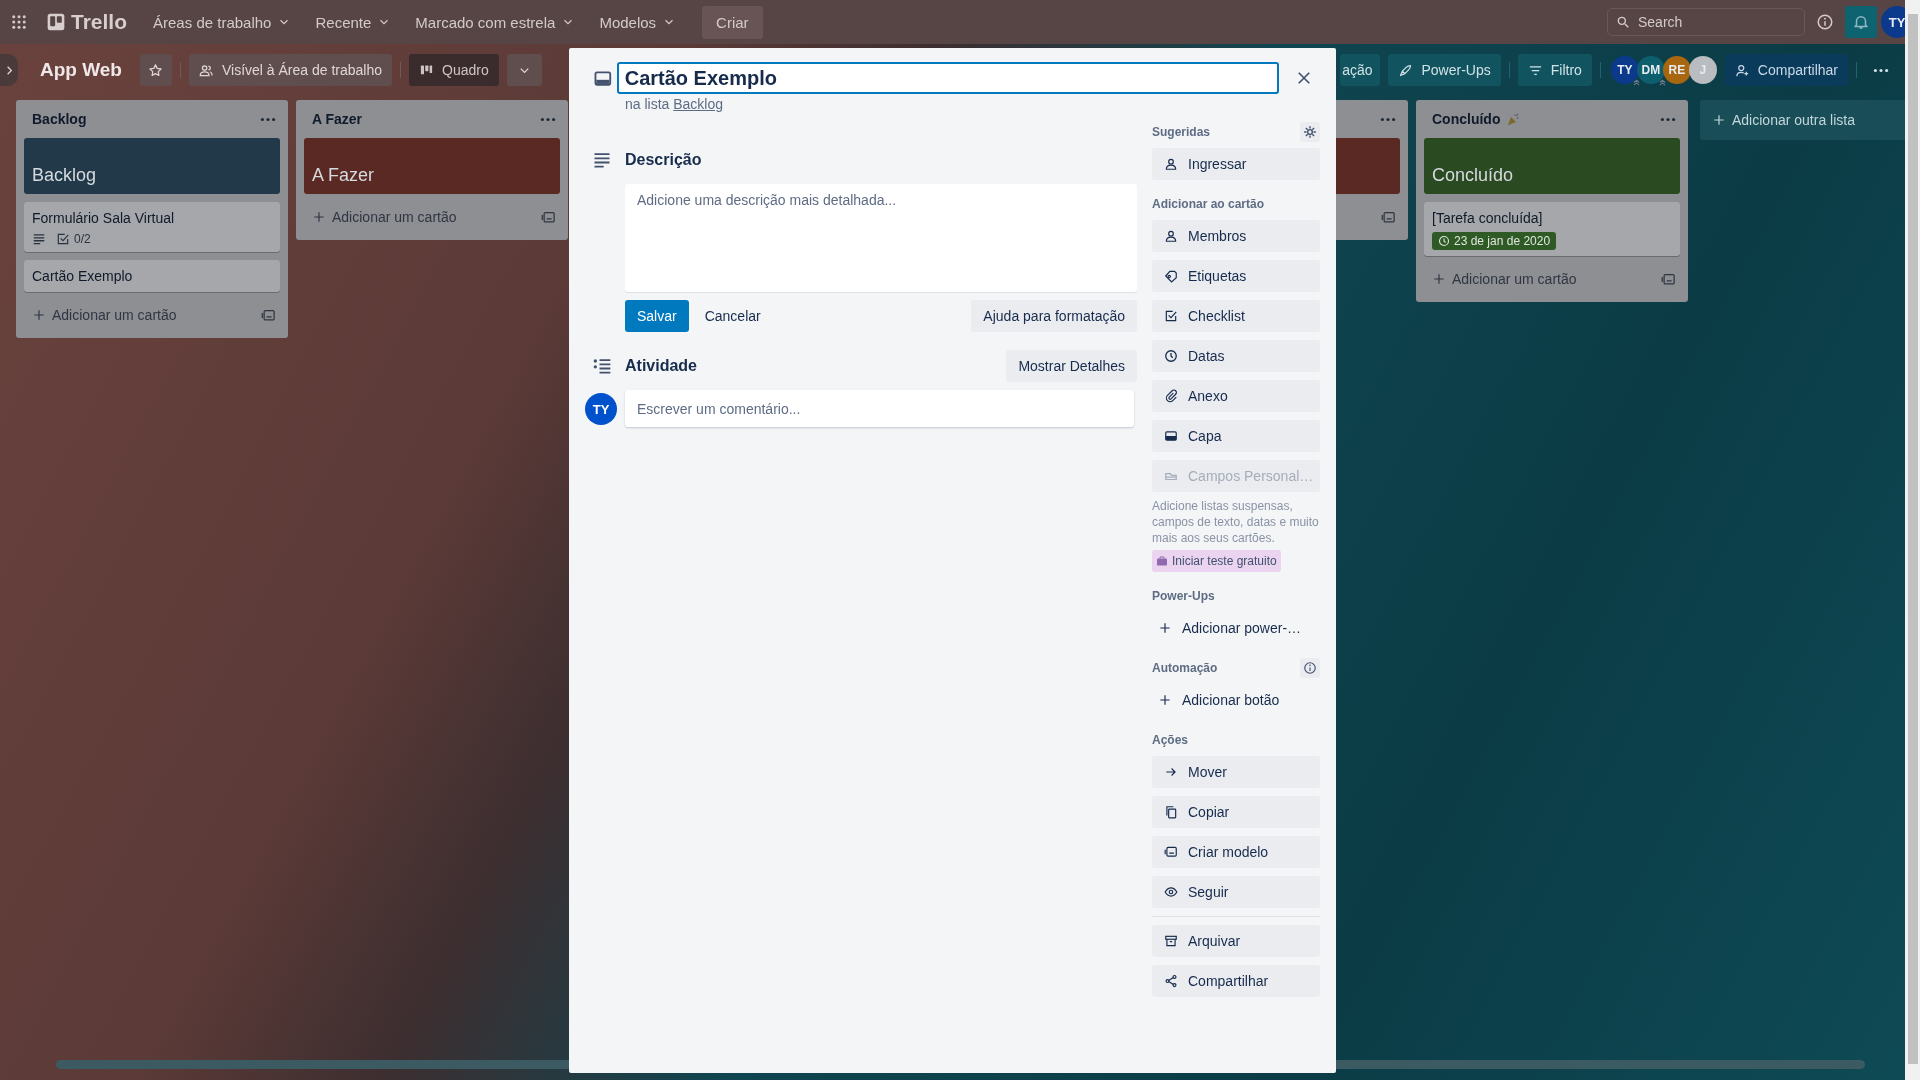 This screenshot has height=1080, width=1920. What do you see at coordinates (1236, 700) in the screenshot?
I see `sidebar-button: Adicionar botão` at bounding box center [1236, 700].